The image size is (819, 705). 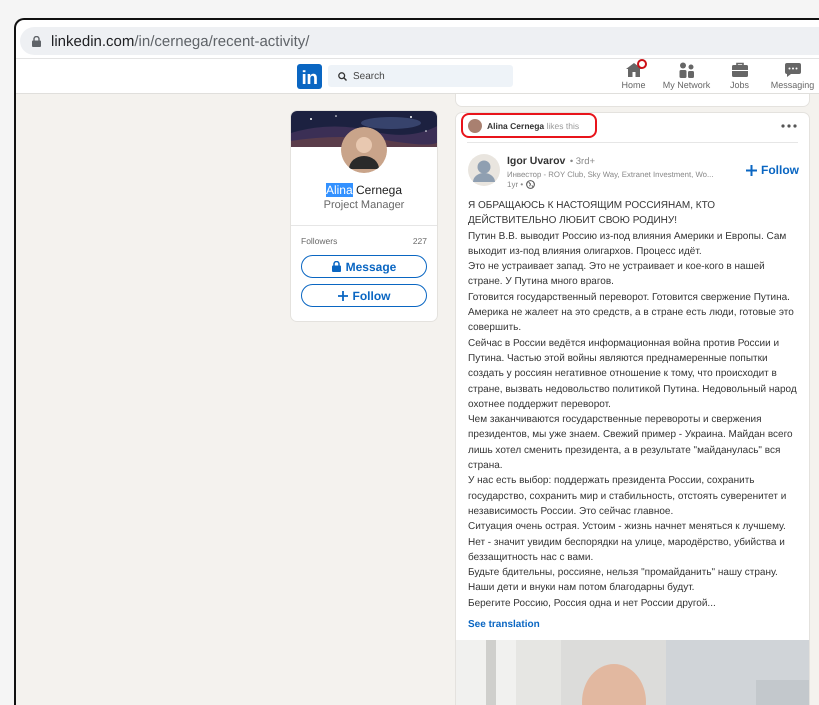 I want to click on nav-item: Jobs, so click(x=739, y=76).